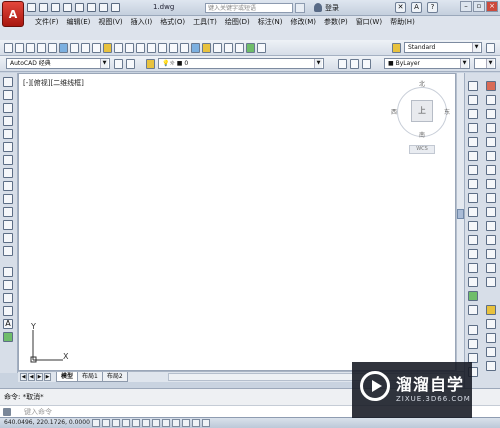  What do you see at coordinates (96, 48) in the screenshot?
I see `paste-icon` at bounding box center [96, 48].